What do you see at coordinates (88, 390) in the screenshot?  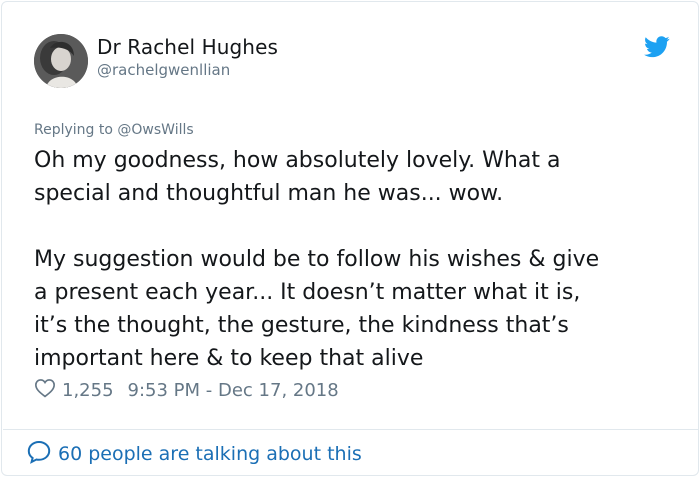 I see `like-count: 1,255` at bounding box center [88, 390].